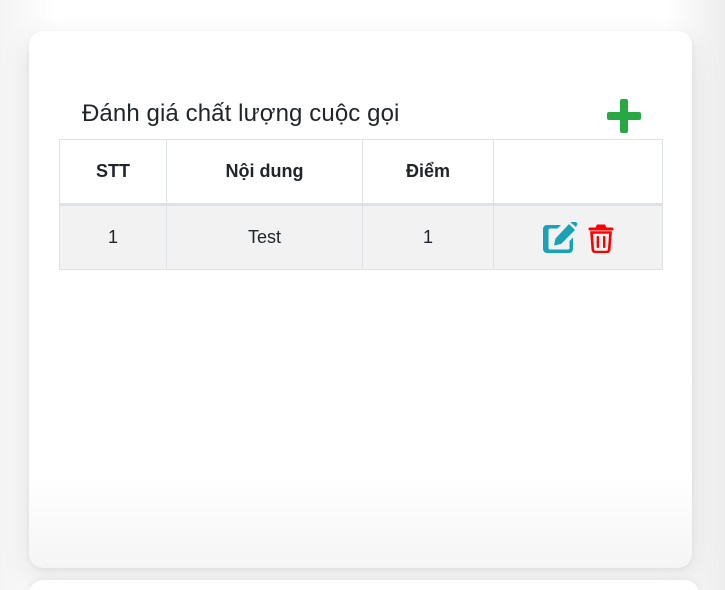 This screenshot has height=590, width=725. I want to click on table-header: STT Nội dung Điểm, so click(361, 172).